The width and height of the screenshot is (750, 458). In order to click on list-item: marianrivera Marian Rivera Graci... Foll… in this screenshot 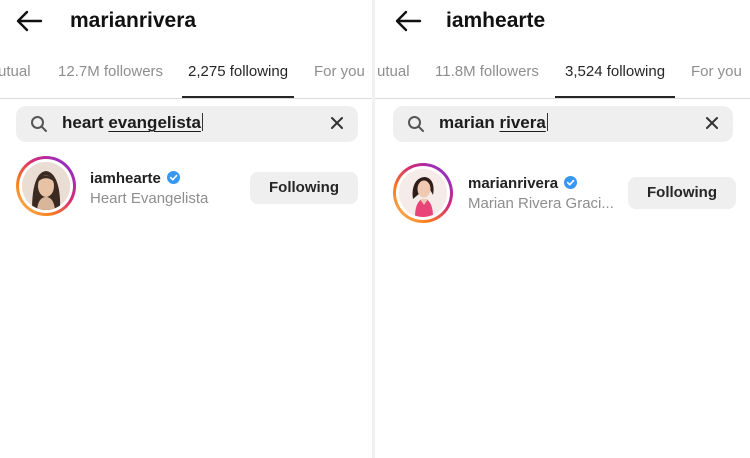, I will do `click(562, 189)`.